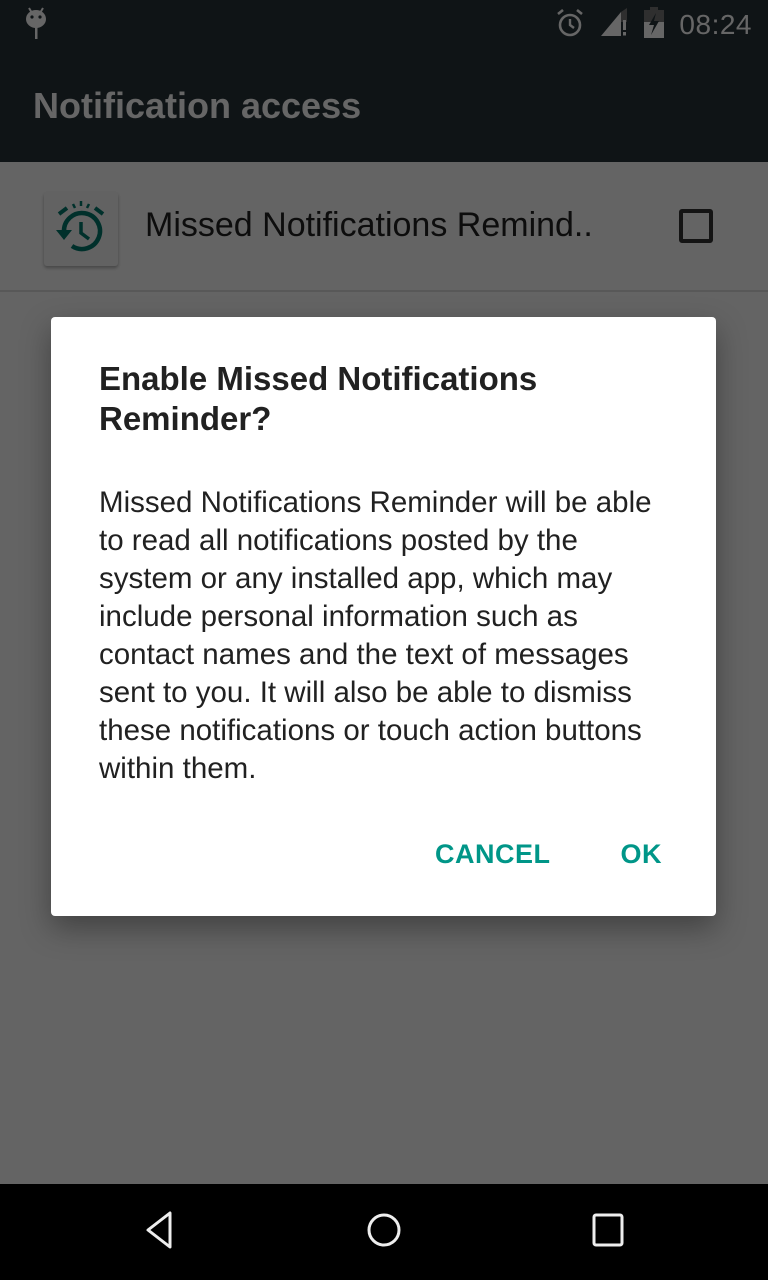  Describe the element at coordinates (642, 854) in the screenshot. I see `ok-button: OK` at that location.